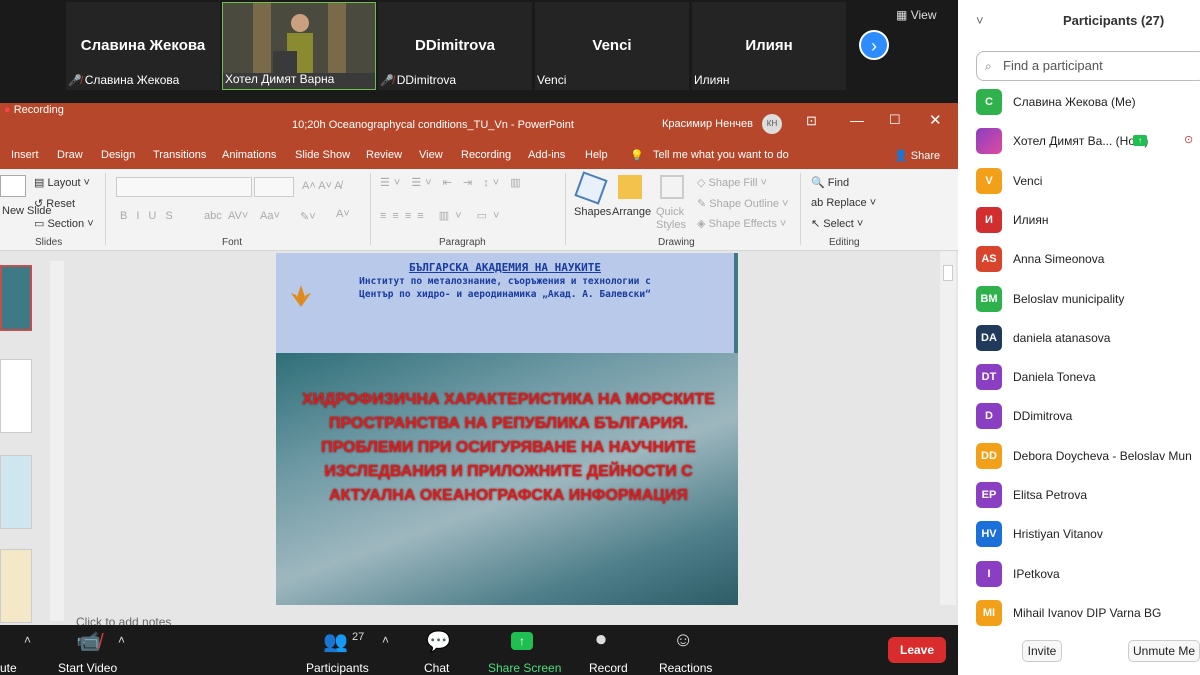 The image size is (1200, 675). What do you see at coordinates (1050, 495) in the screenshot?
I see `participant-name: Elitsa Petrova` at bounding box center [1050, 495].